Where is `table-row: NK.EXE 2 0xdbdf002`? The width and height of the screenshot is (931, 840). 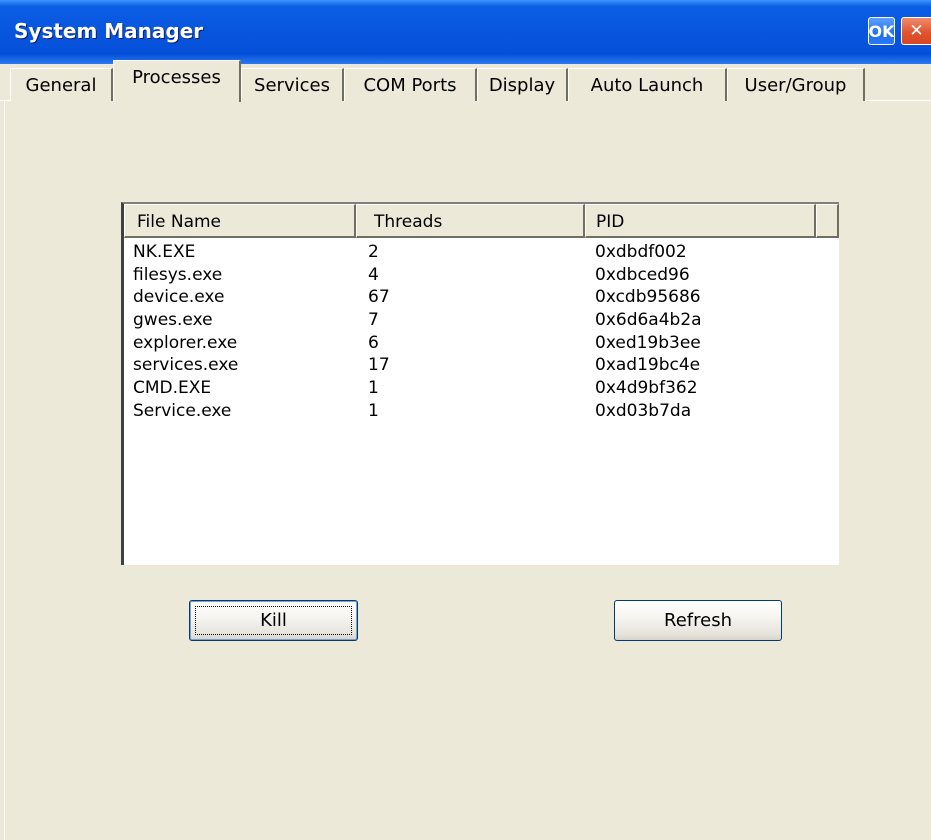
table-row: NK.EXE 2 0xdbdf002 is located at coordinates (481, 253).